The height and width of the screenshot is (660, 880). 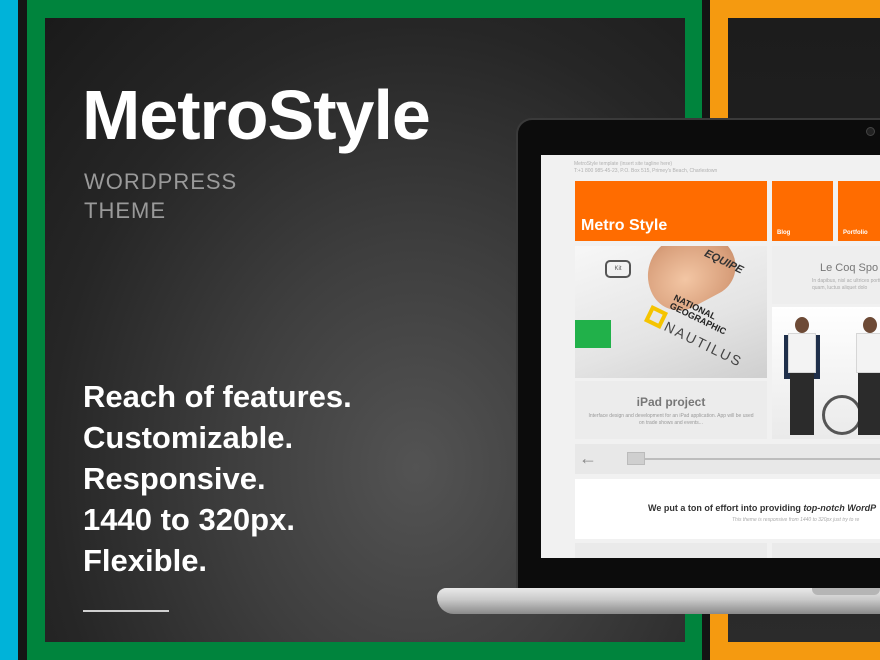 I want to click on tile-label: Metro Style, so click(x=624, y=225).